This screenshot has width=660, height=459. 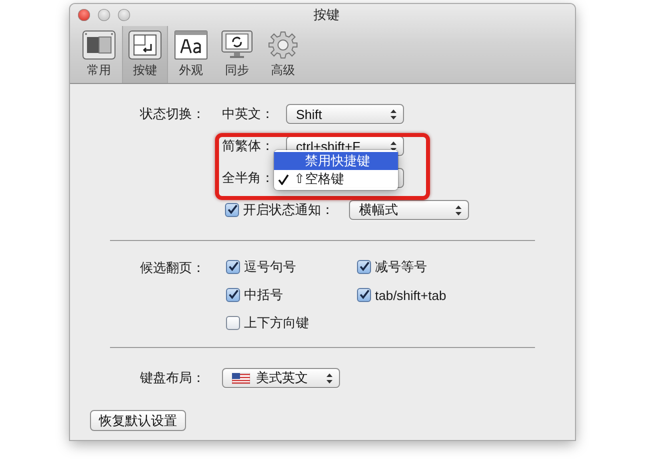 What do you see at coordinates (246, 178) in the screenshot?
I see `field-label: 全半角：` at bounding box center [246, 178].